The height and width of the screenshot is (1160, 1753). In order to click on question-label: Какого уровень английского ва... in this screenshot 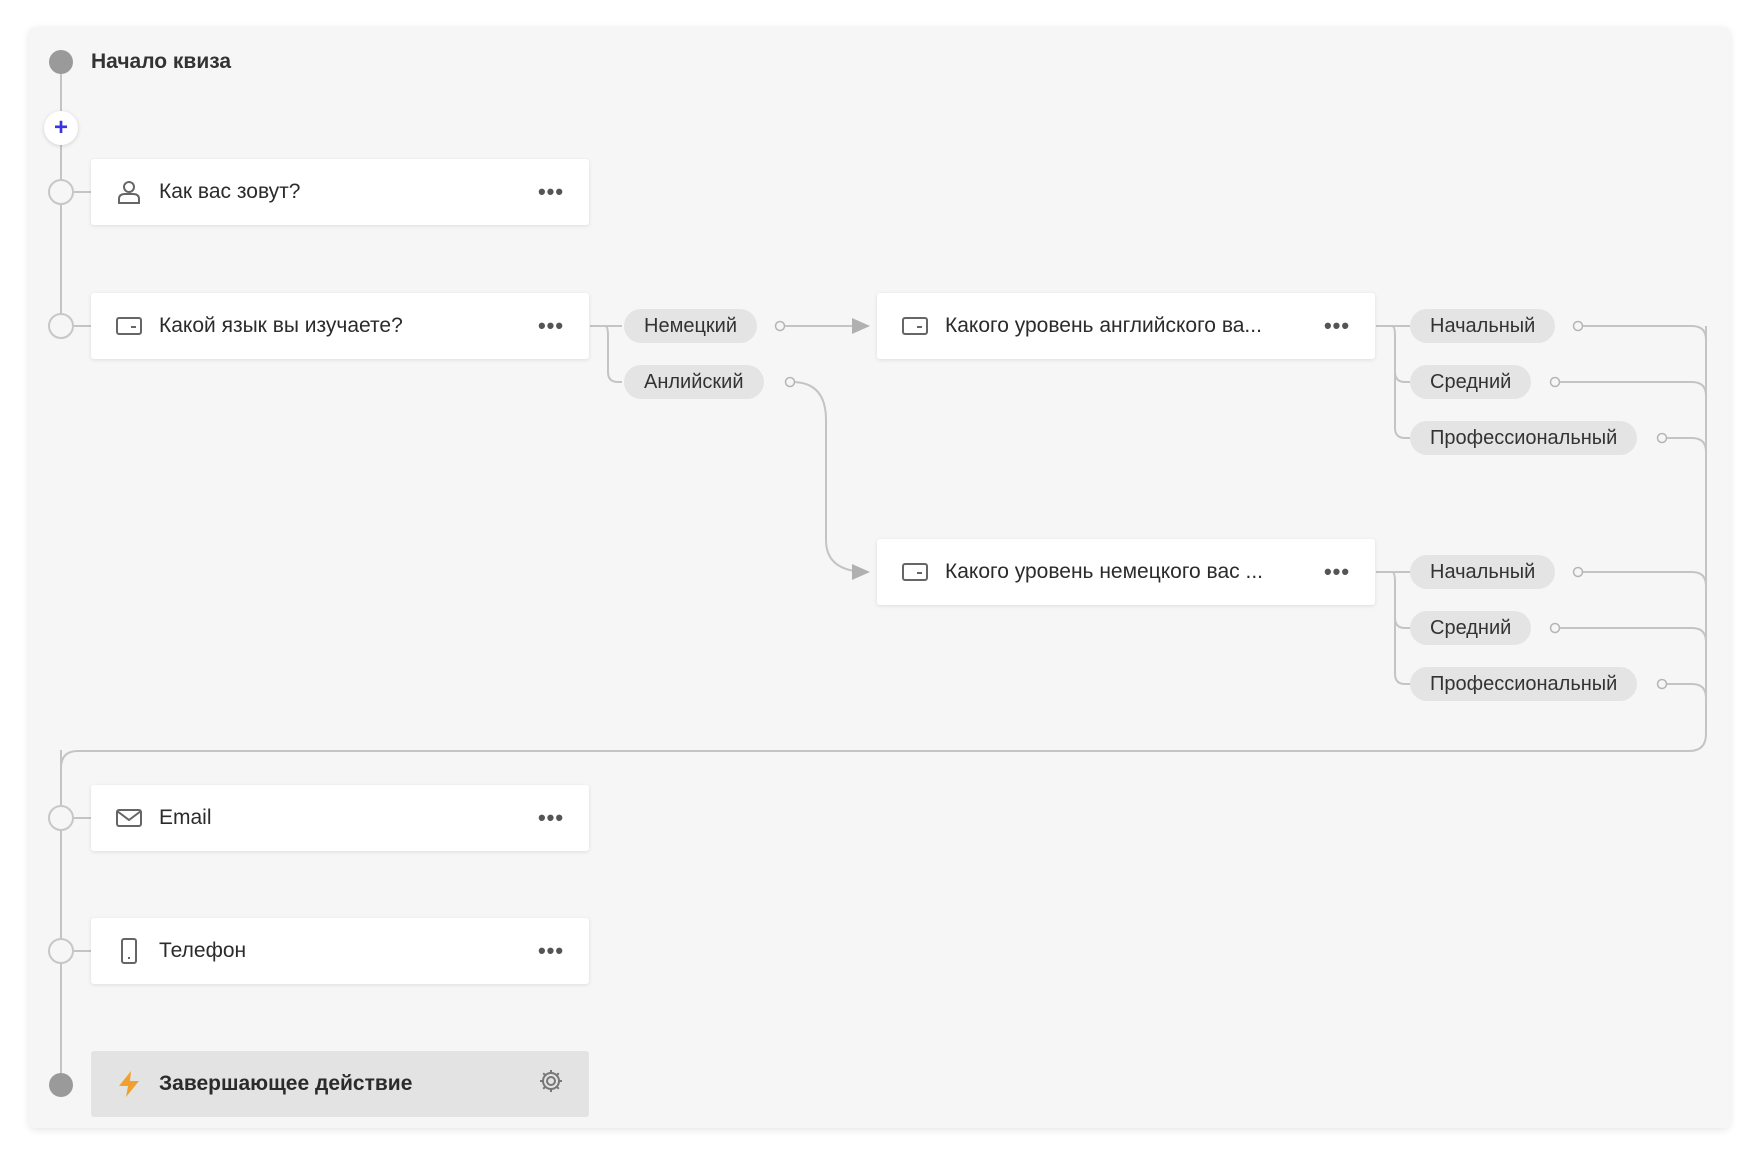, I will do `click(1103, 325)`.